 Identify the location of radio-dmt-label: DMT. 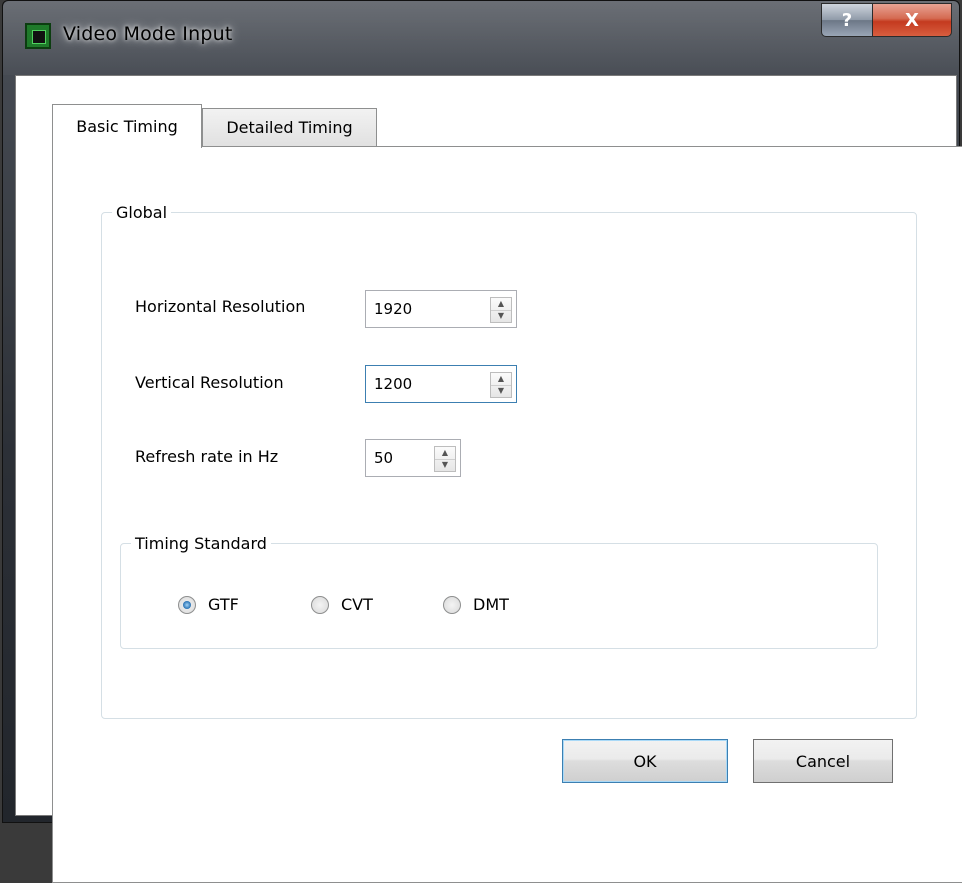
(491, 604).